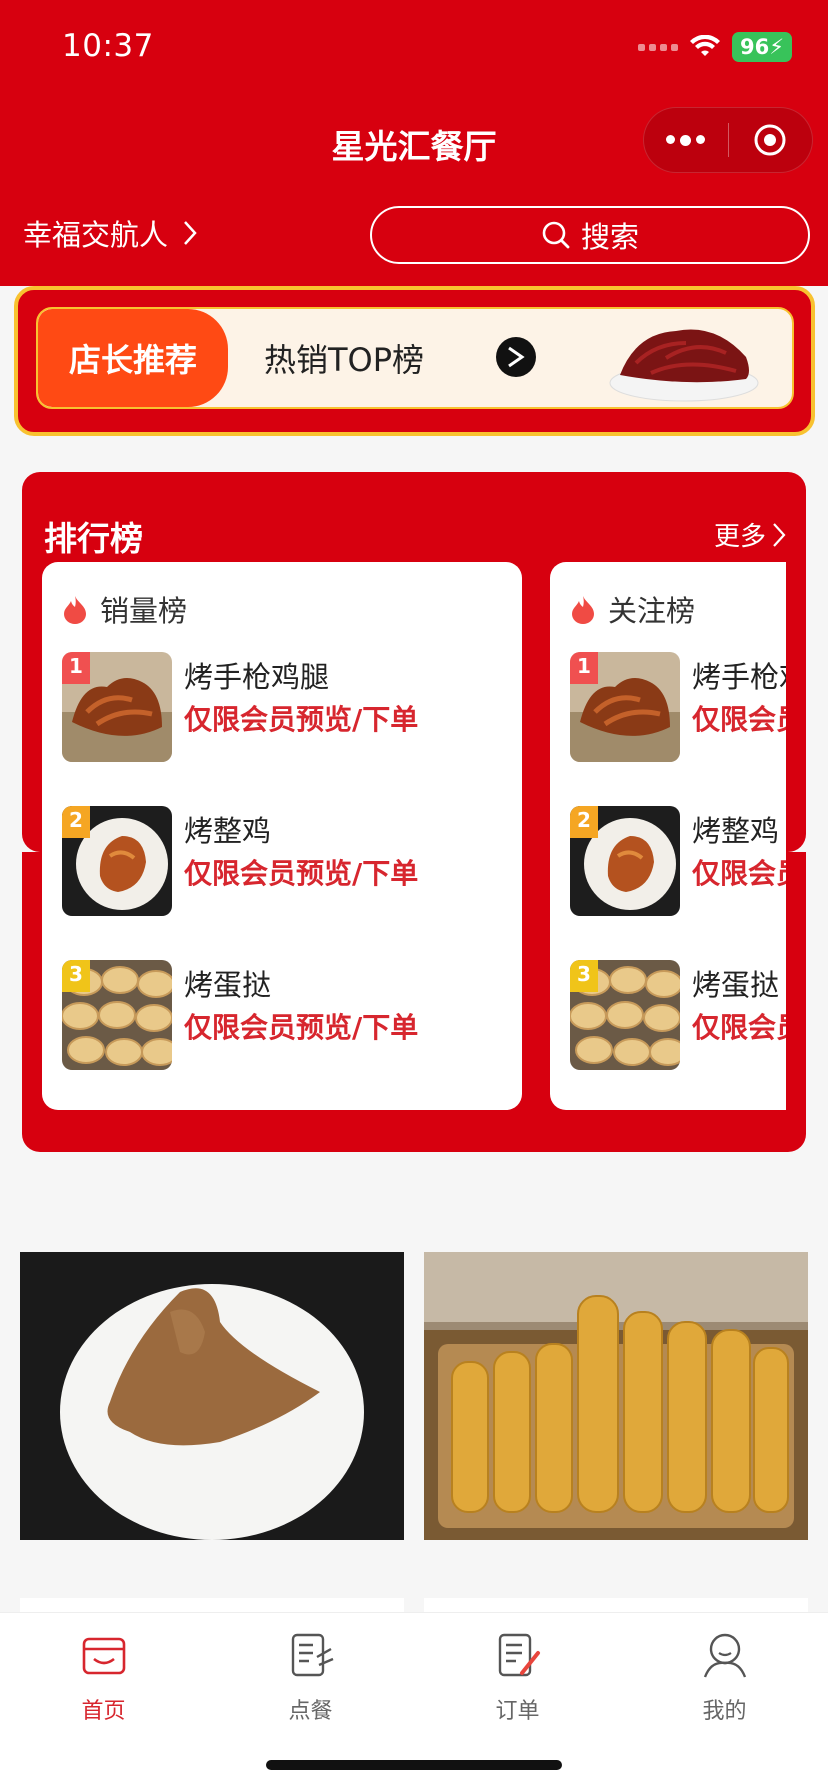 Image resolution: width=828 pixels, height=1792 pixels. I want to click on profile-icon, so click(724, 1655).